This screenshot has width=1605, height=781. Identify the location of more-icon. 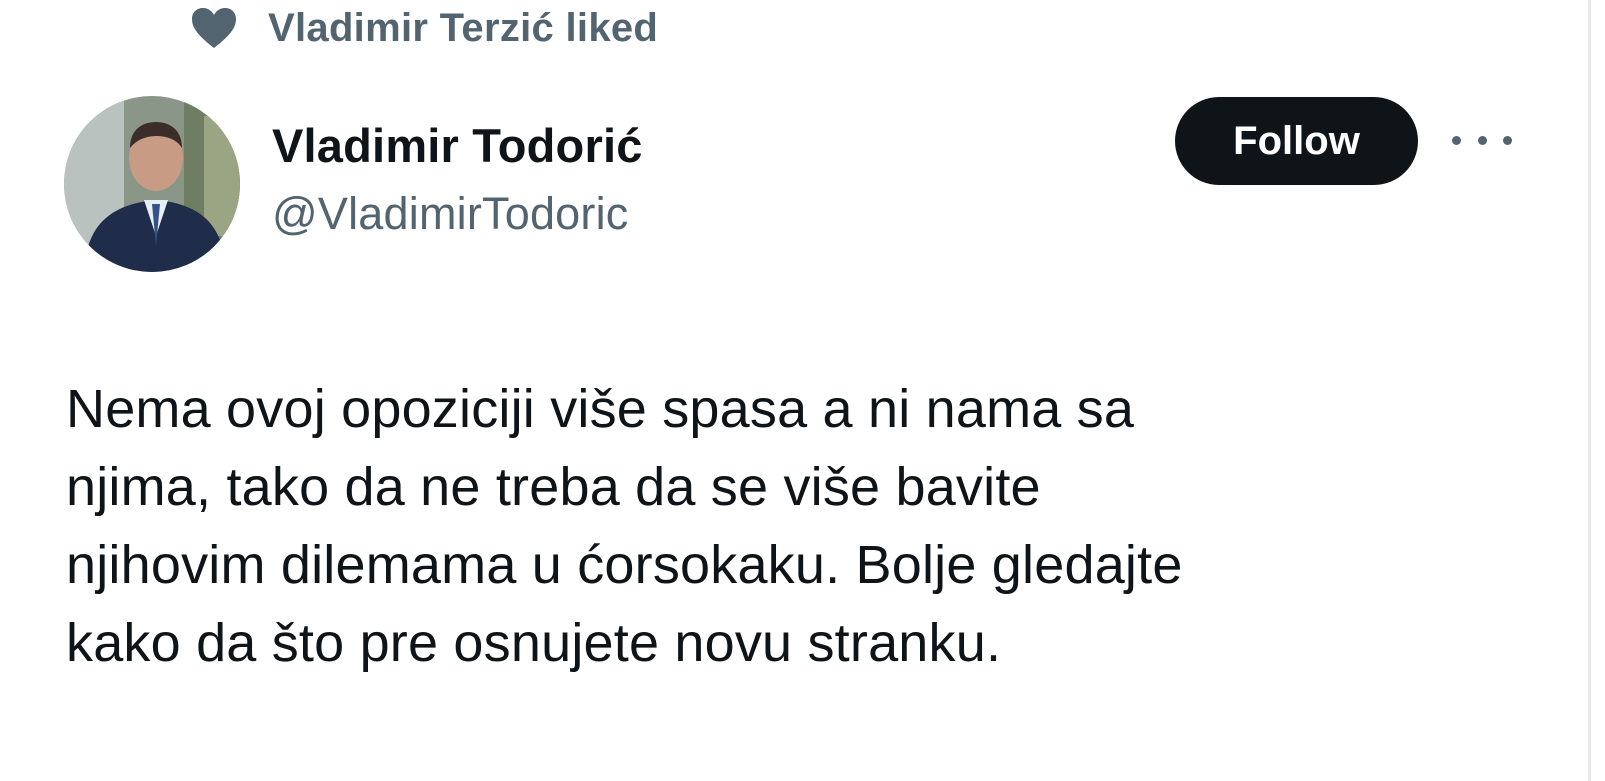
(1482, 140).